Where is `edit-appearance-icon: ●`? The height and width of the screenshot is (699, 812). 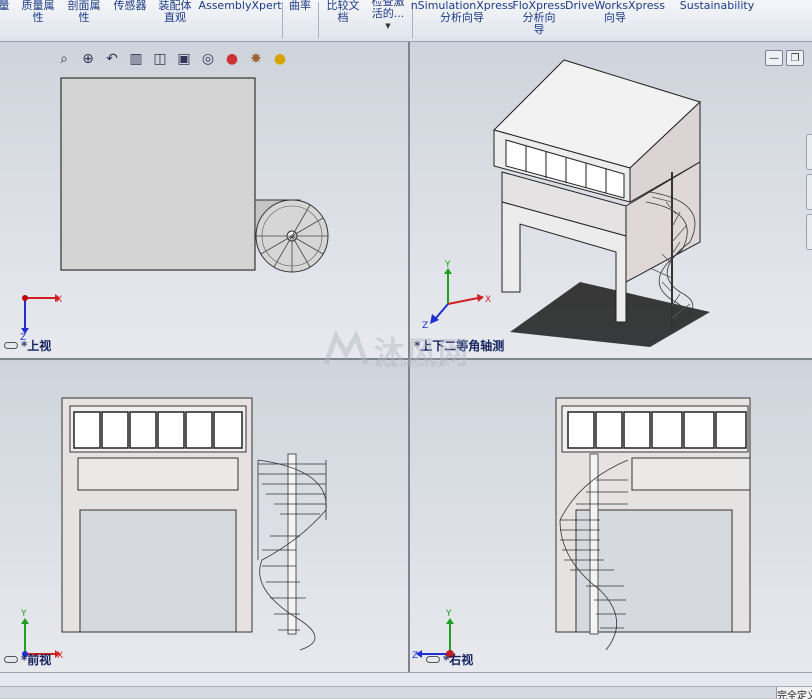 edit-appearance-icon: ● is located at coordinates (232, 59).